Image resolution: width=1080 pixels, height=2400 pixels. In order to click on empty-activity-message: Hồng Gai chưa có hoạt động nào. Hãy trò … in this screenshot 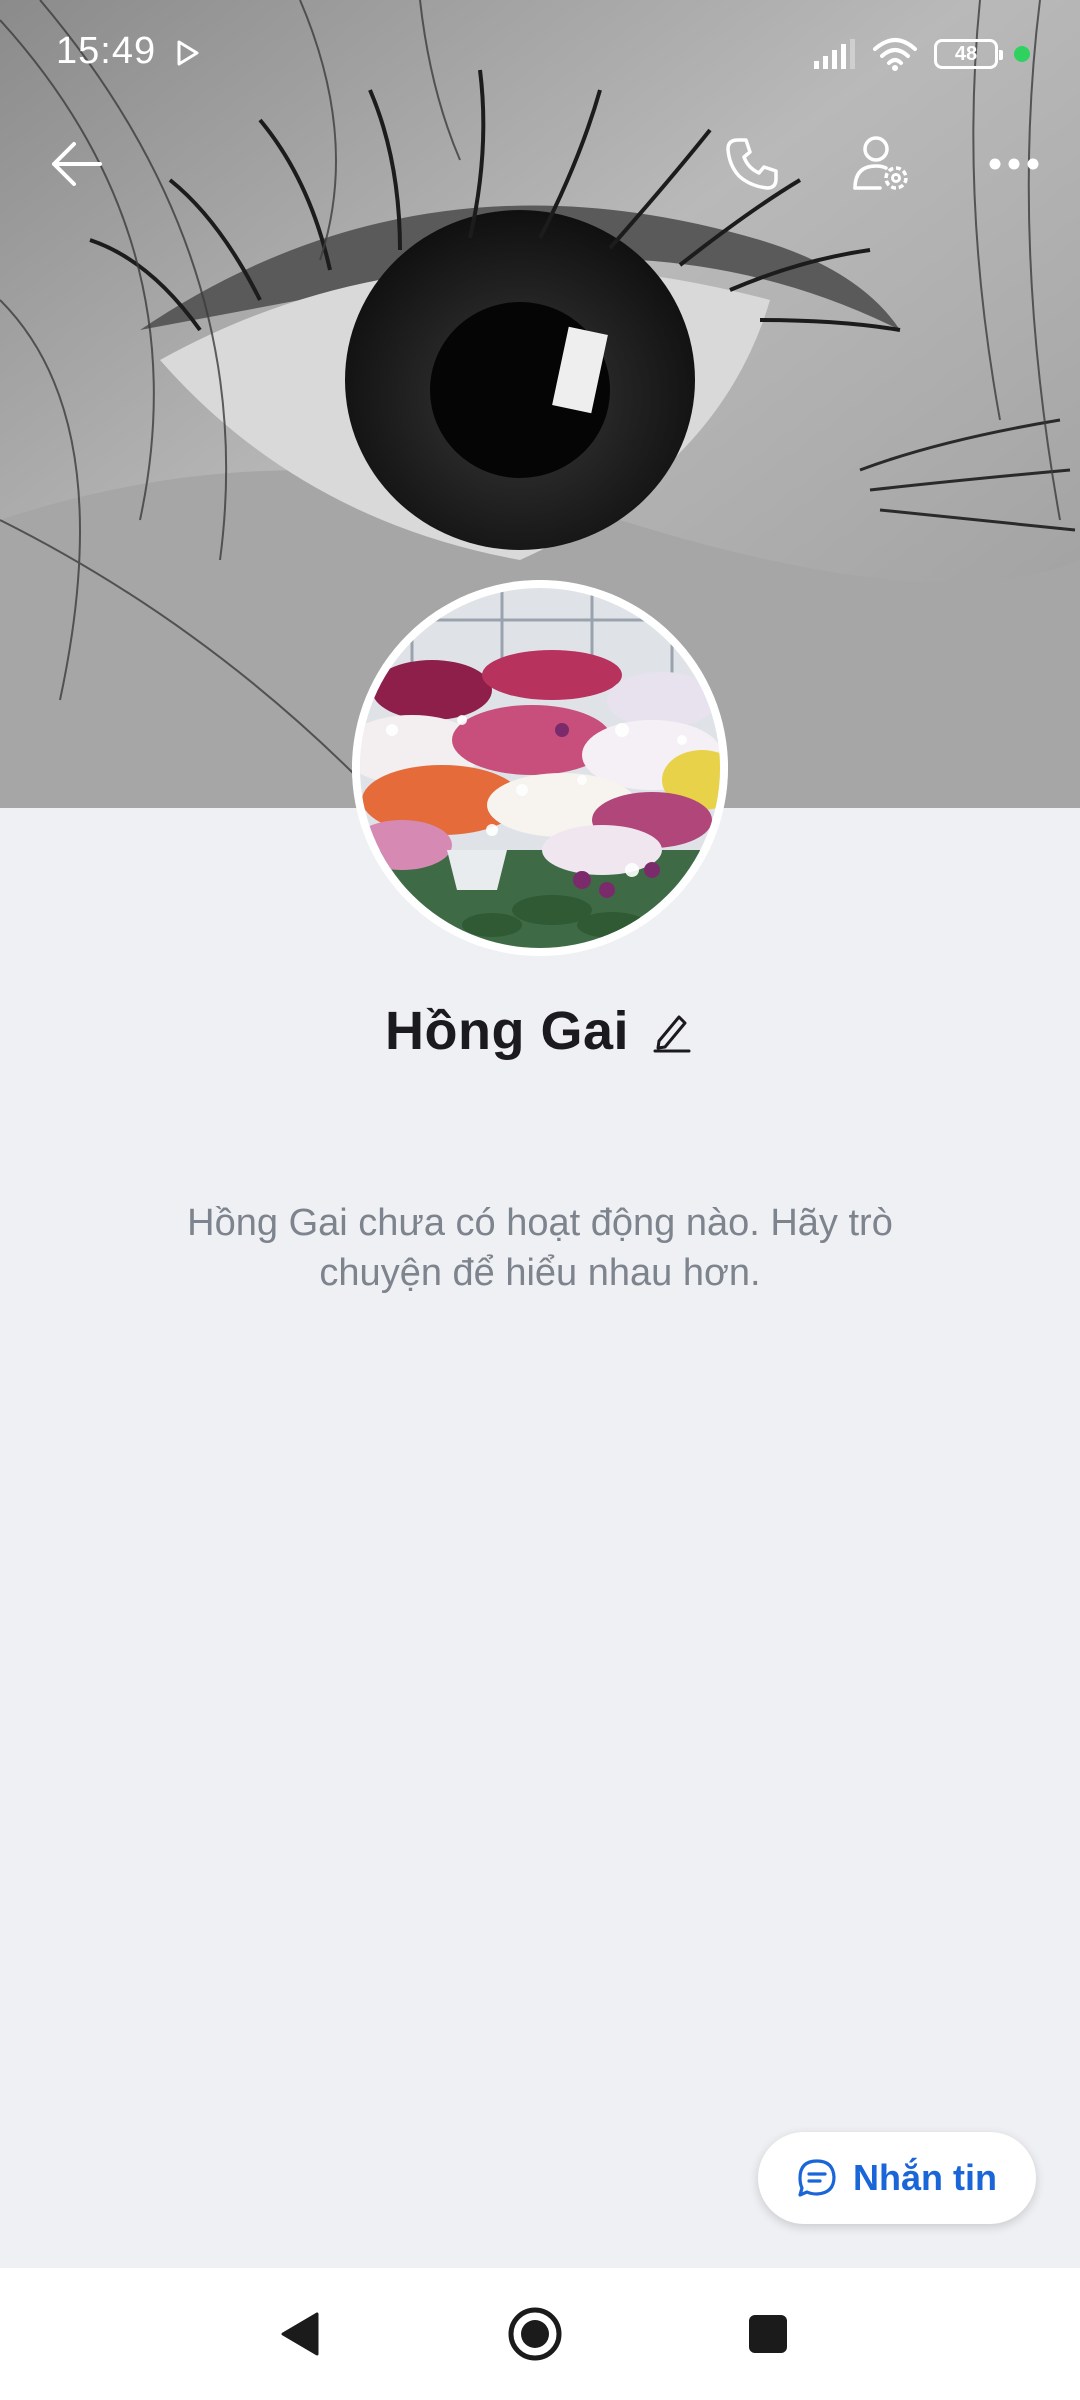, I will do `click(540, 1248)`.